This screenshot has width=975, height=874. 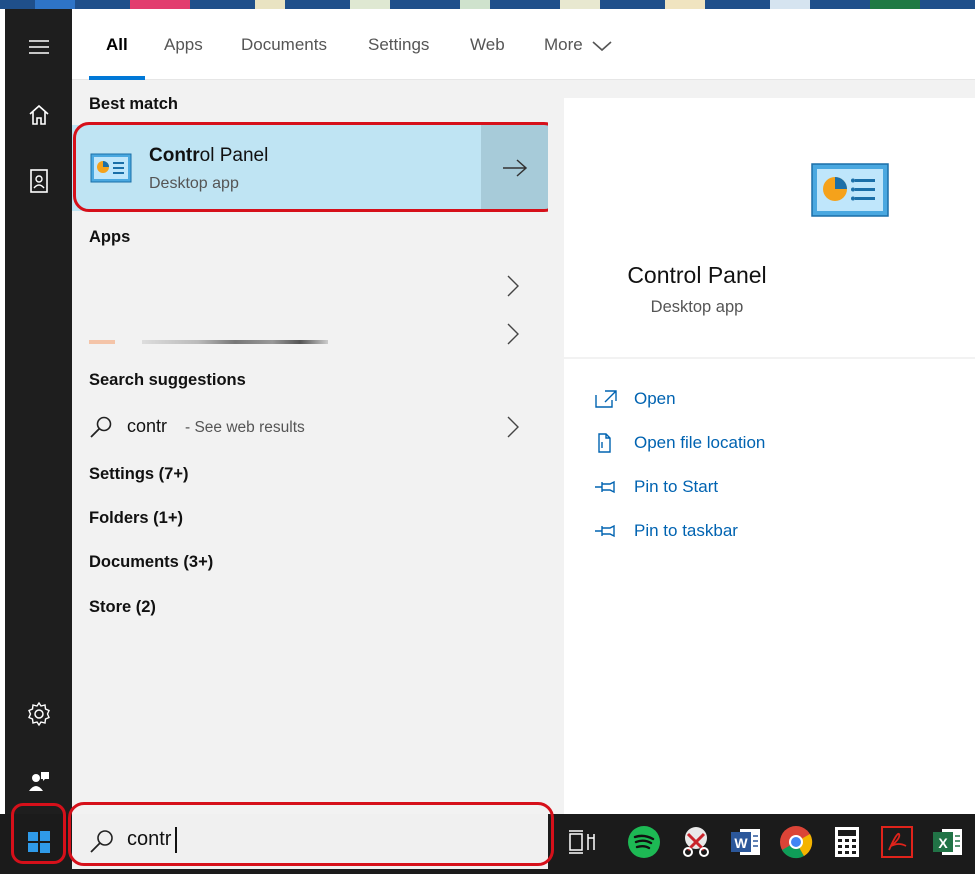 What do you see at coordinates (769, 227) in the screenshot?
I see `detail-header` at bounding box center [769, 227].